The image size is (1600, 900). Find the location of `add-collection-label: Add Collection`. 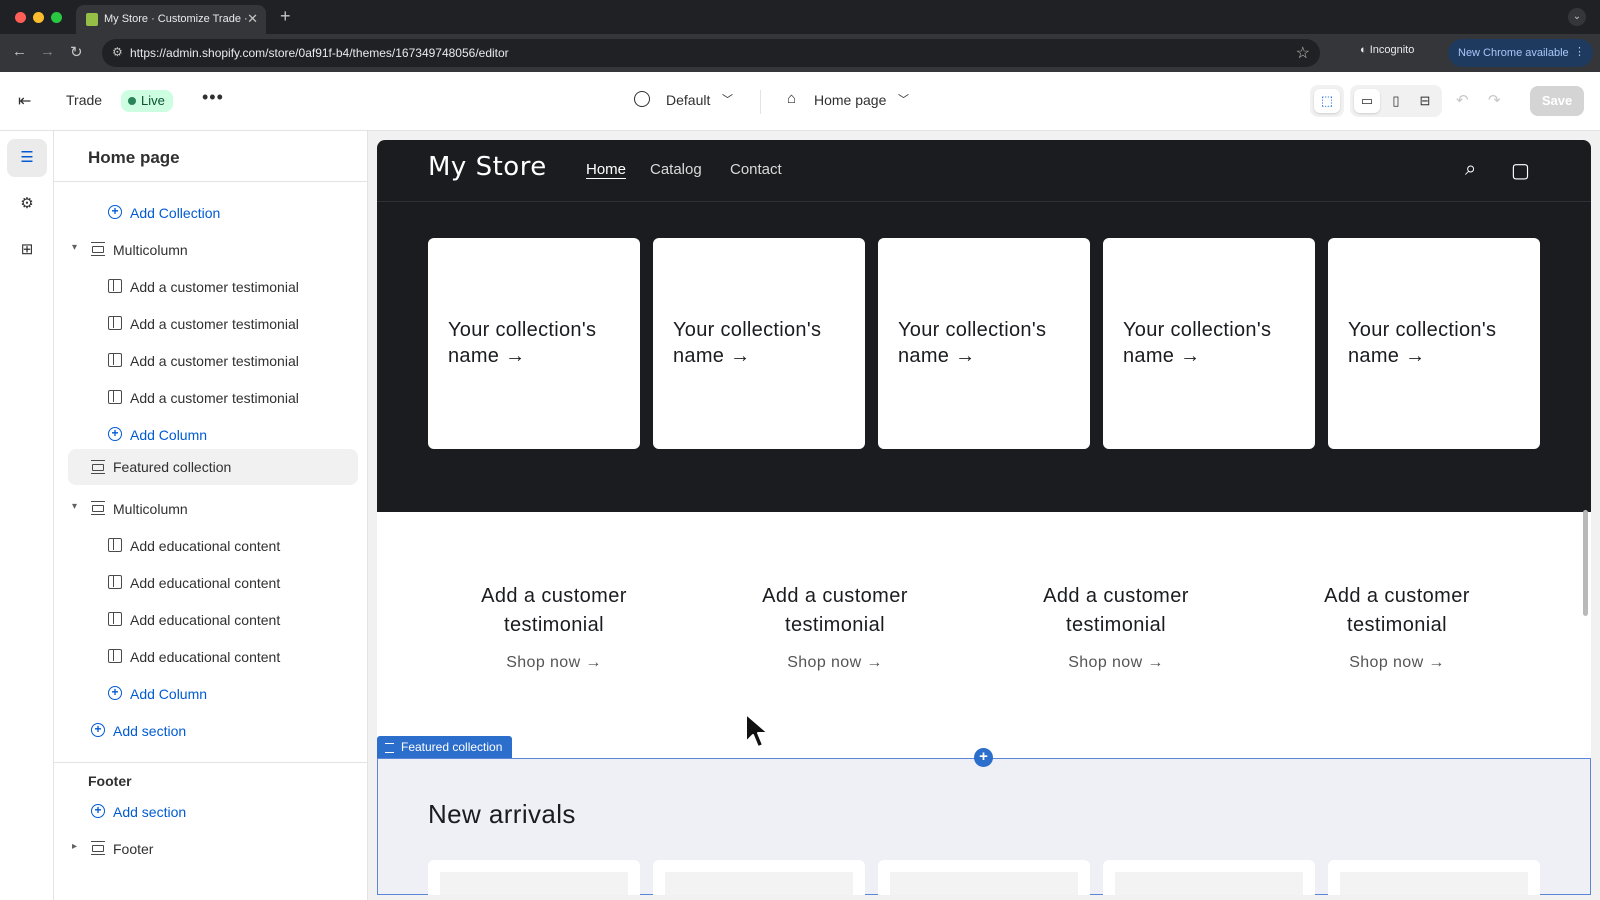

add-collection-label: Add Collection is located at coordinates (175, 213).